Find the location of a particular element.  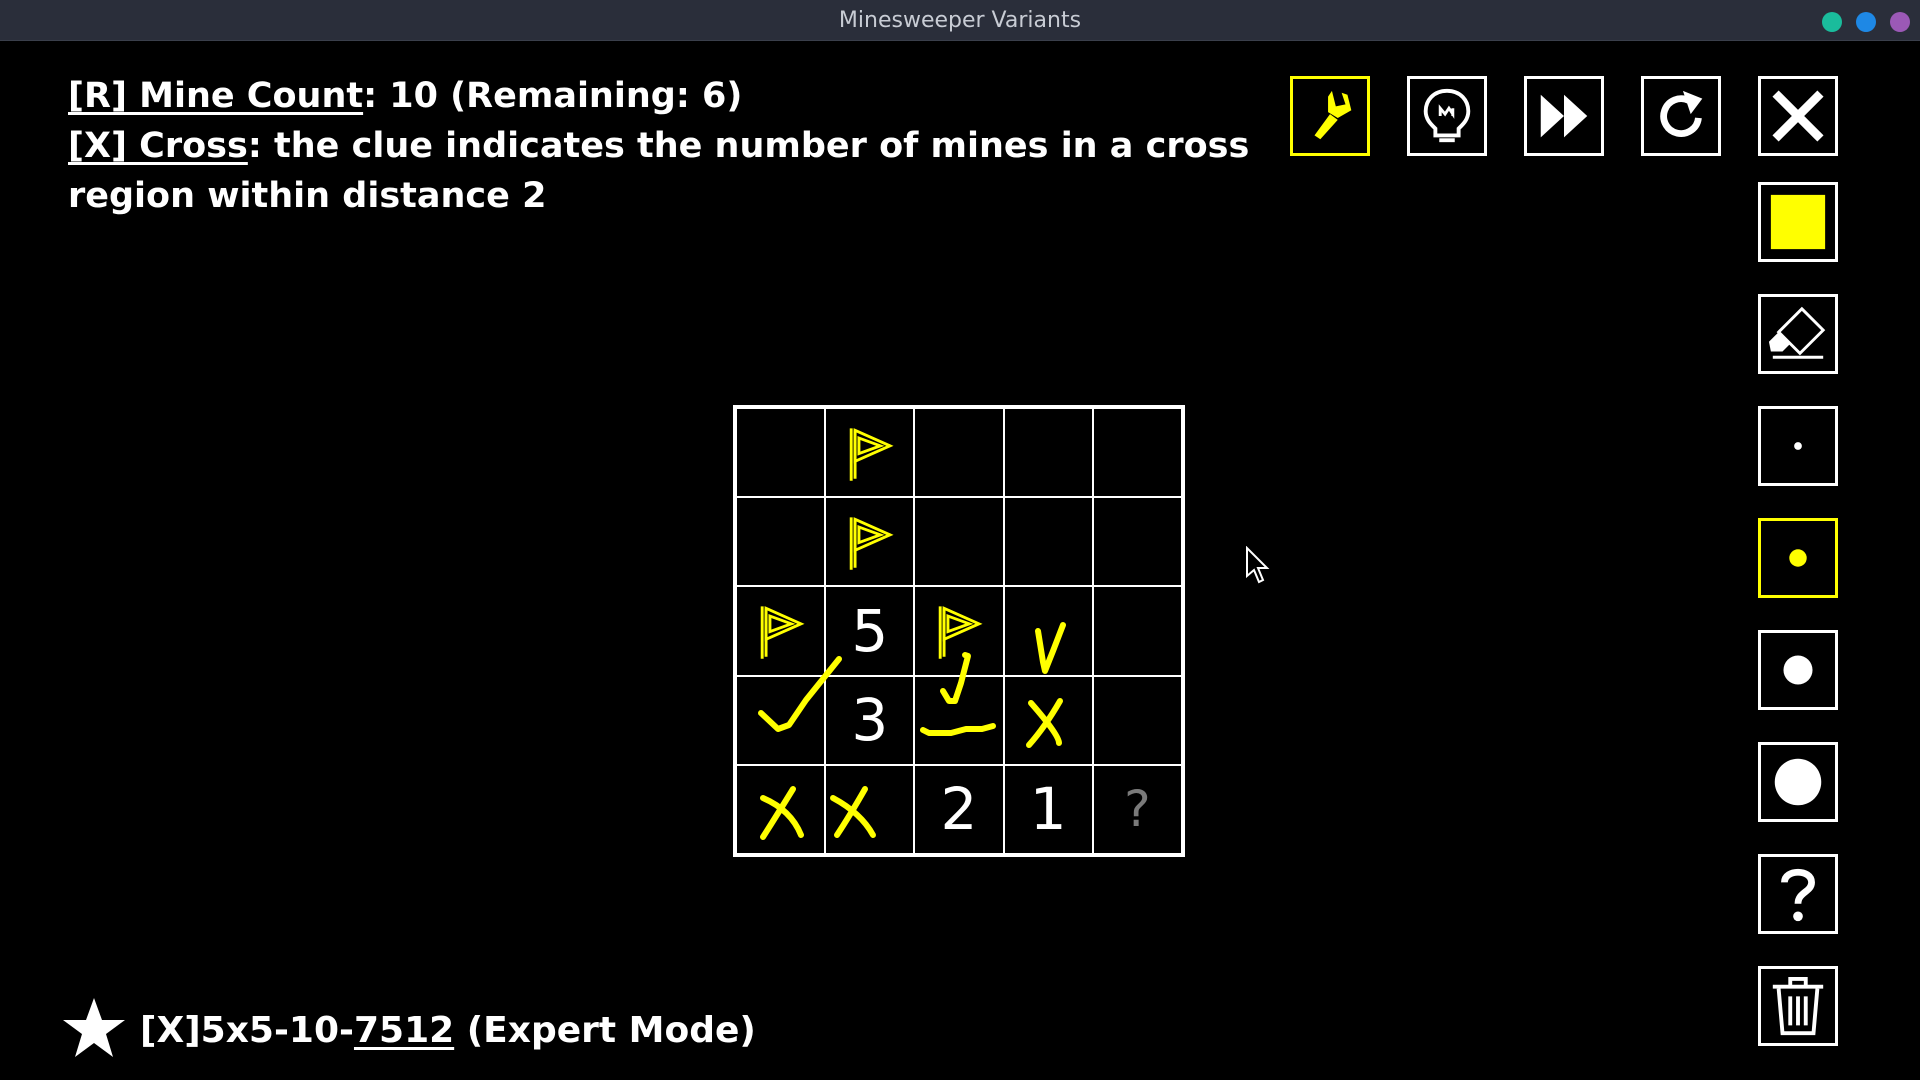

close-window-button is located at coordinates (1900, 22).